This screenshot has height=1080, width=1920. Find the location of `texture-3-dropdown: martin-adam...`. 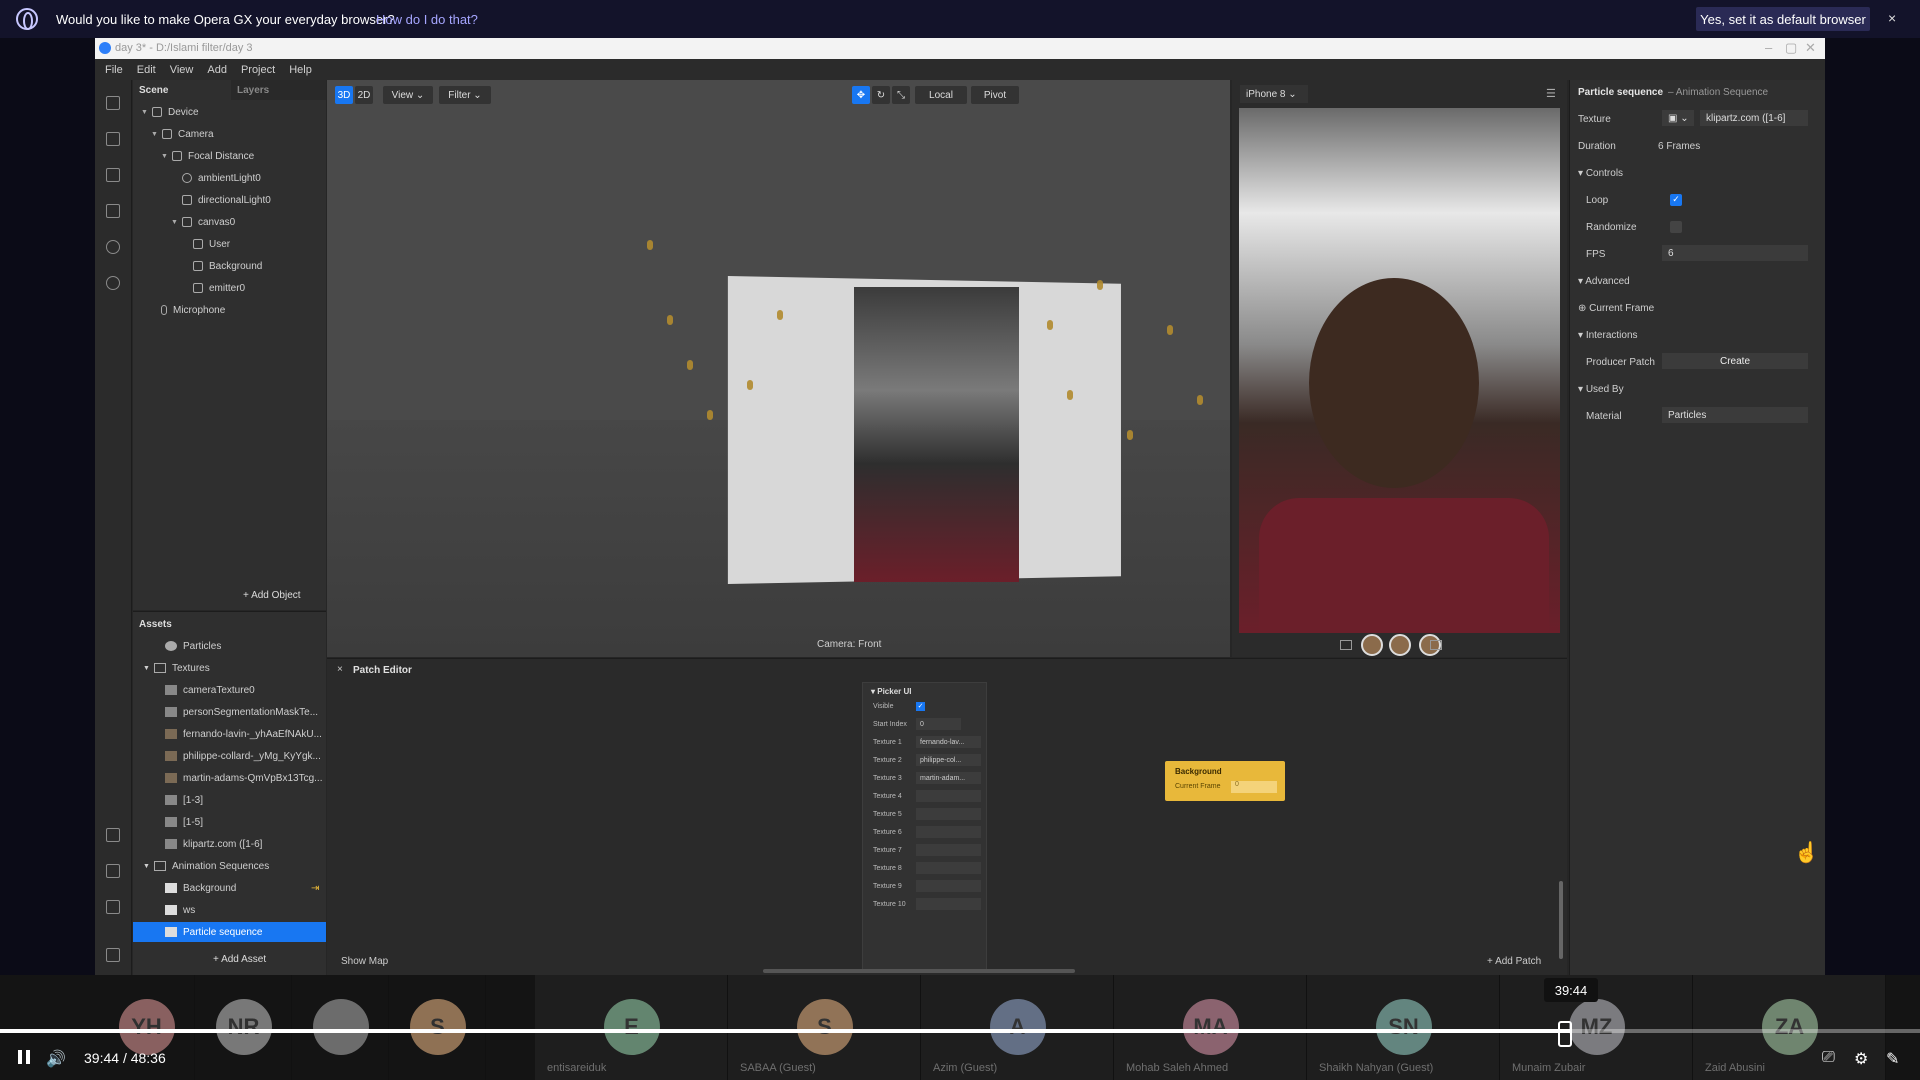

texture-3-dropdown: martin-adam... is located at coordinates (948, 778).